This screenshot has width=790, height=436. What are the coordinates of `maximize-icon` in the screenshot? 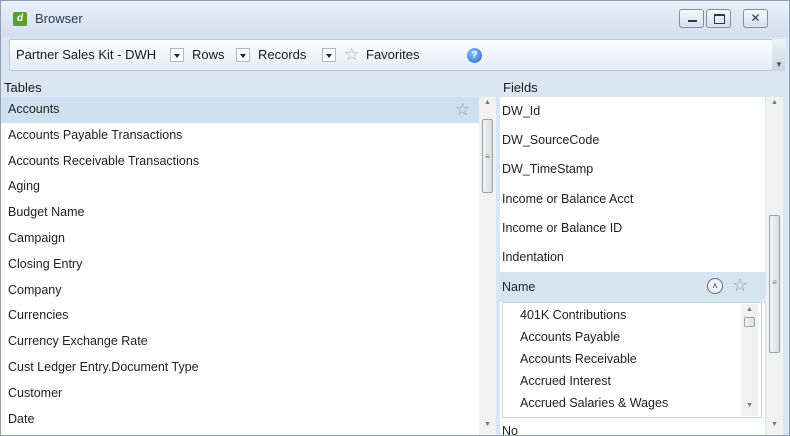 It's located at (718, 18).